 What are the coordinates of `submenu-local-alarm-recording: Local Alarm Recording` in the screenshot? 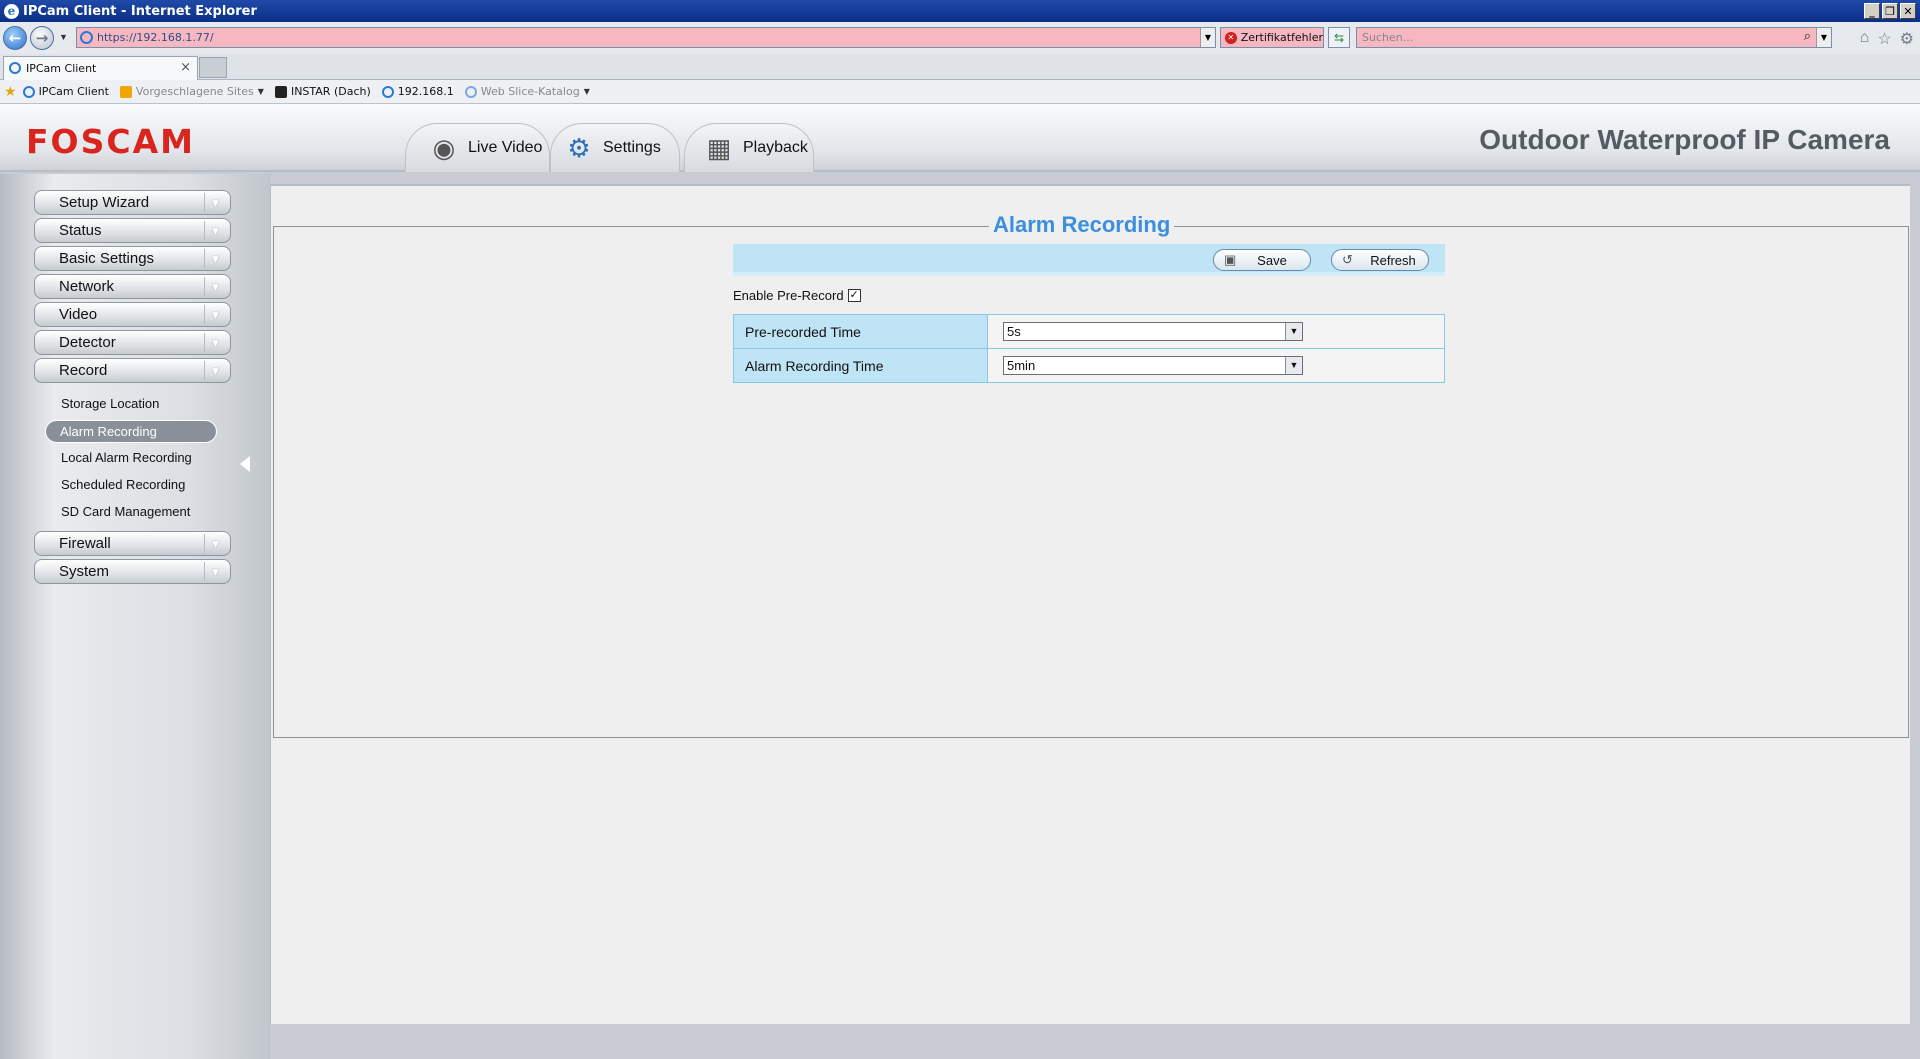 It's located at (126, 457).